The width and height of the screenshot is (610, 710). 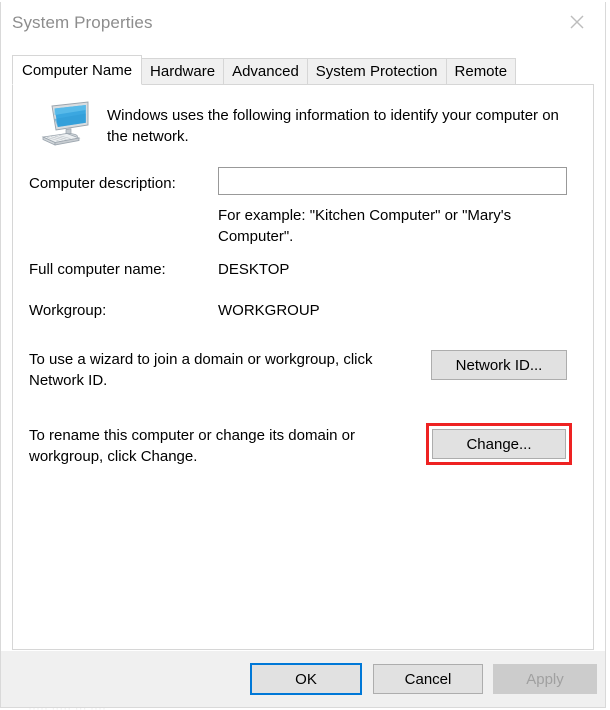 I want to click on tab-hardware: Hardware, so click(x=183, y=71).